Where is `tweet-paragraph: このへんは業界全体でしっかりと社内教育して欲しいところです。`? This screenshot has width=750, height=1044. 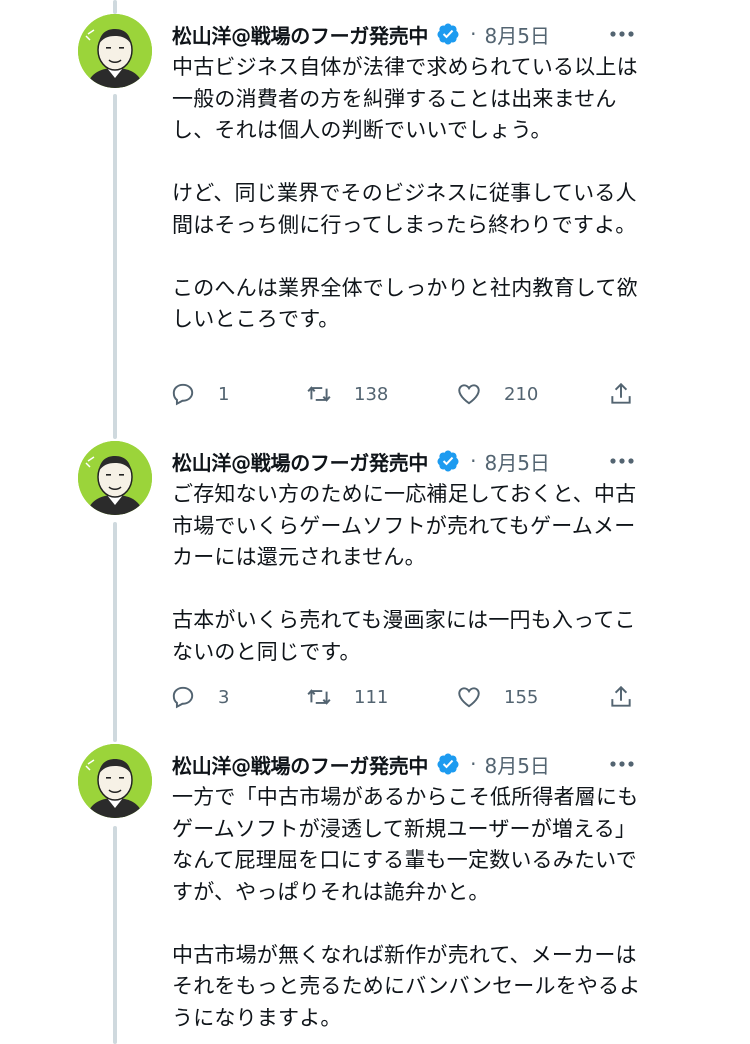 tweet-paragraph: このへんは業界全体でしっかりと社内教育して欲しいところです。 is located at coordinates (405, 303).